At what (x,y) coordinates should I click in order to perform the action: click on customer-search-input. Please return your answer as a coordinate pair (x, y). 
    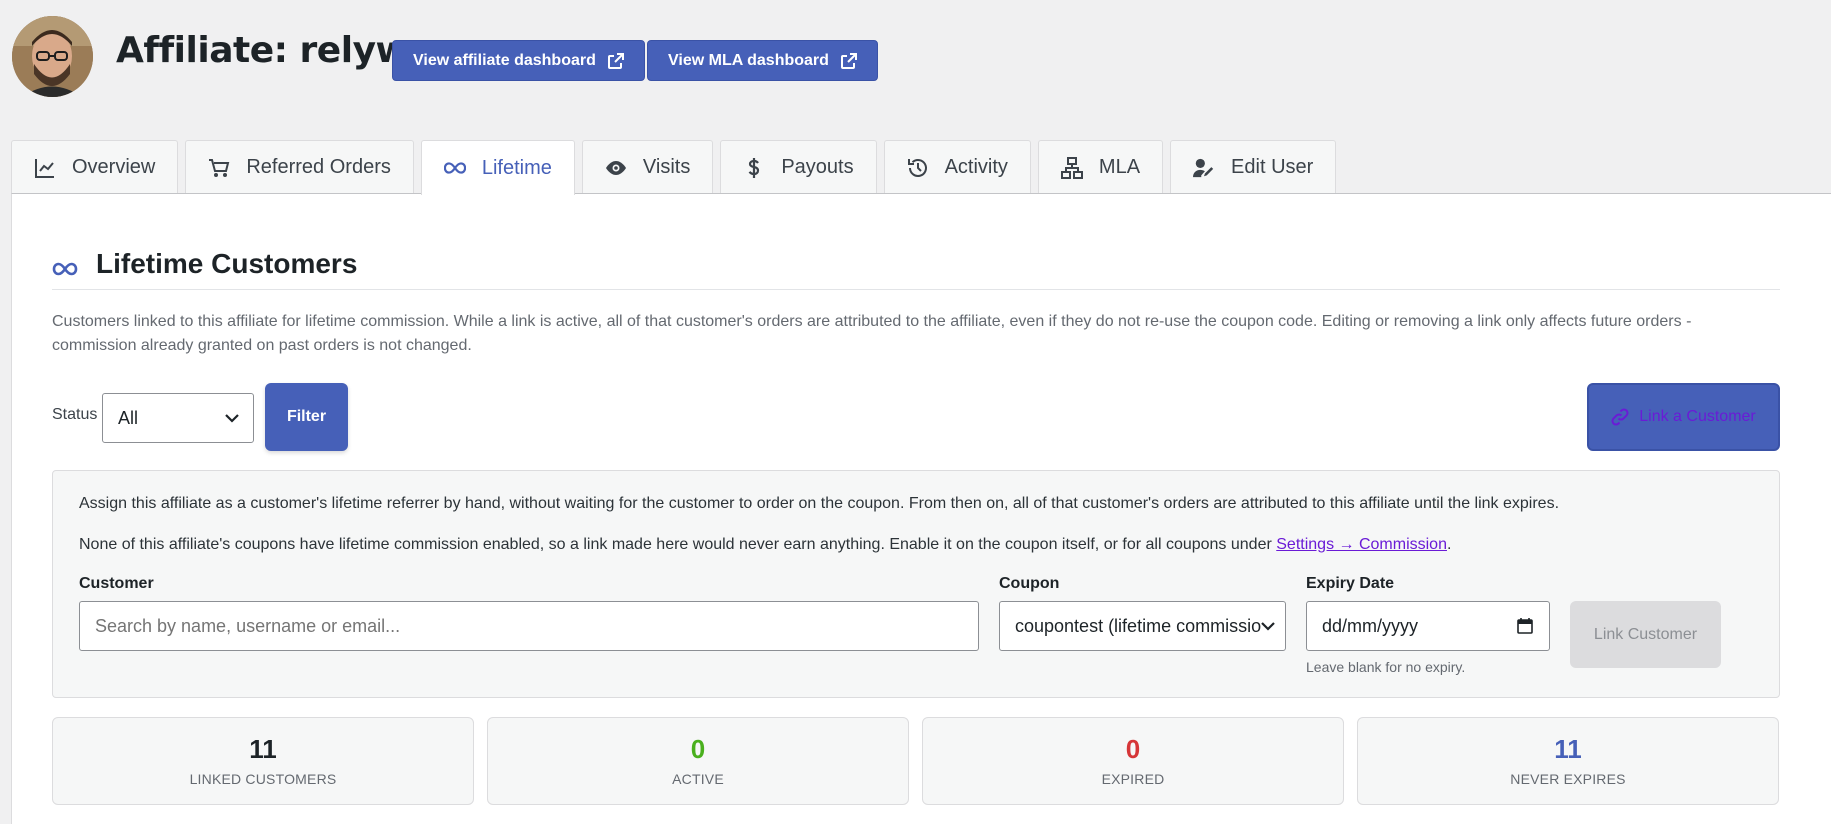
    Looking at the image, I should click on (529, 626).